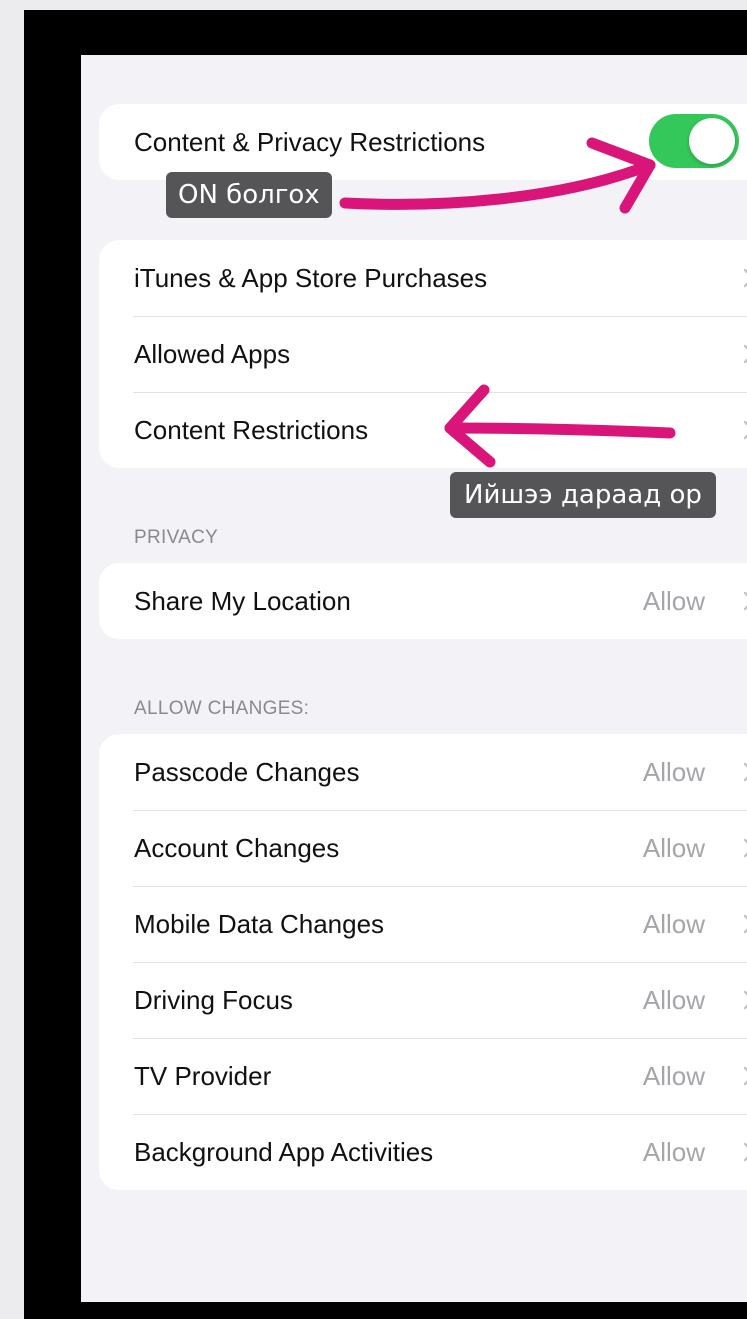  I want to click on row-label: Share My Location, so click(242, 601).